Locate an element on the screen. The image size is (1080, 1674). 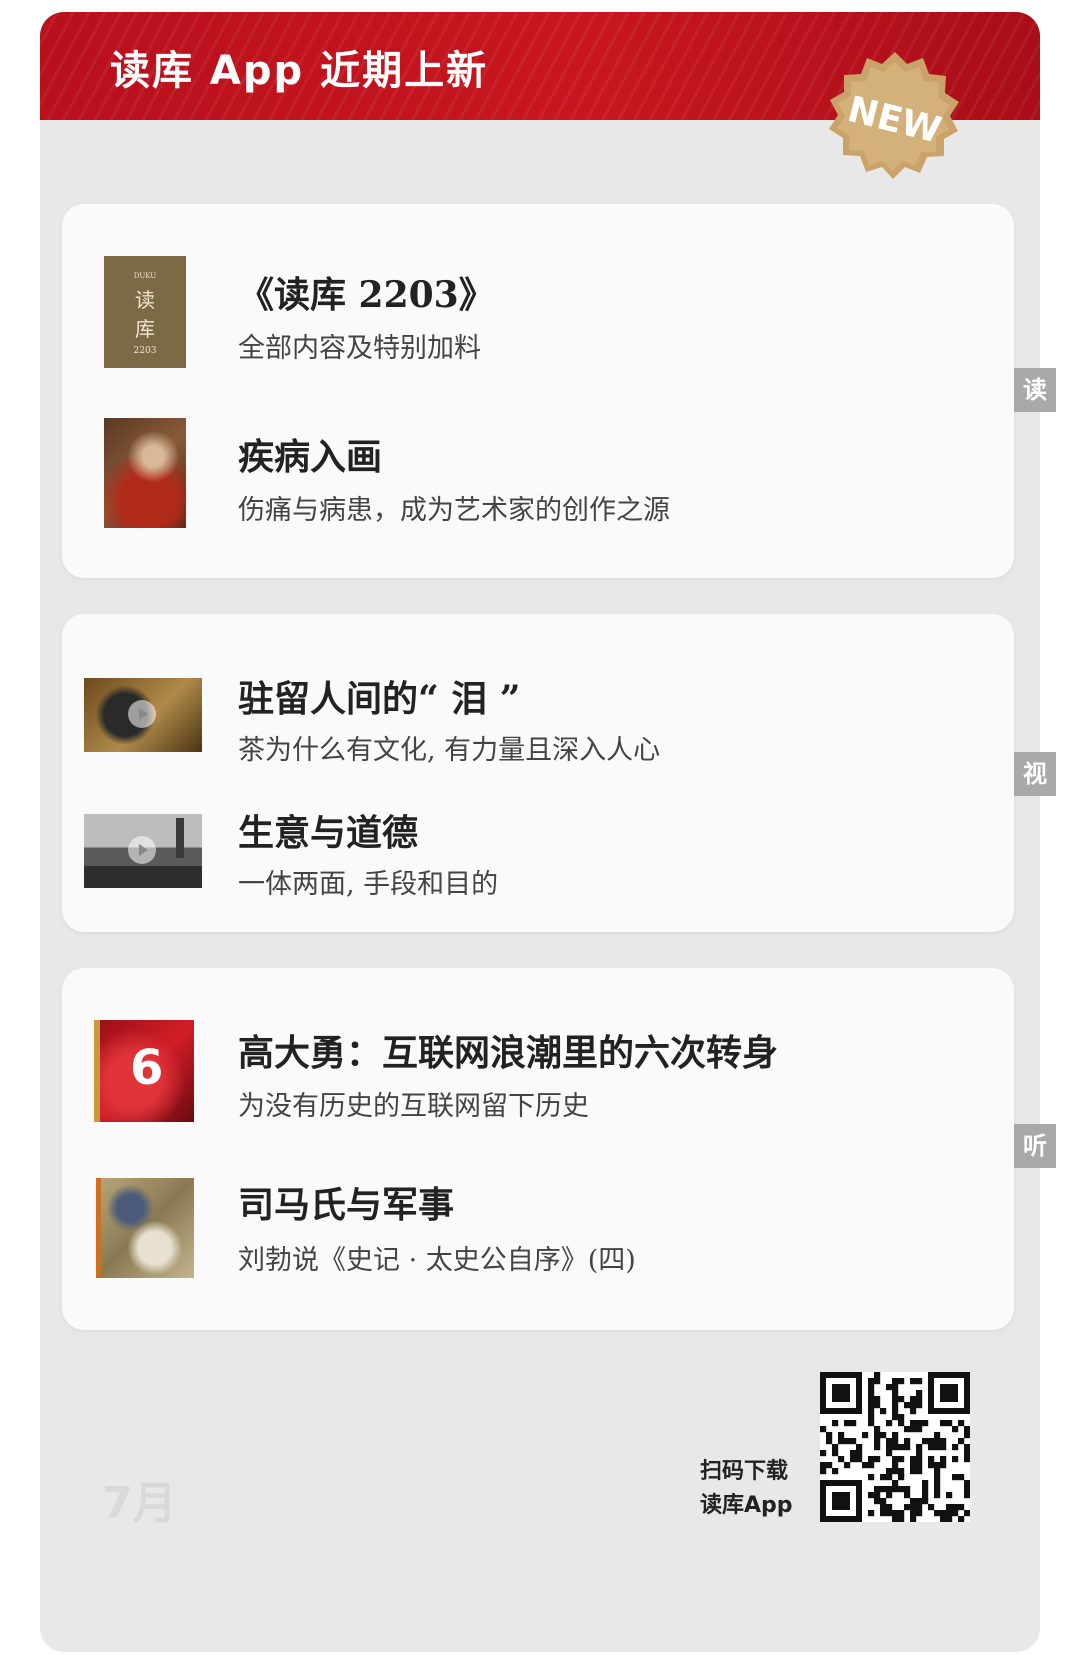
item-subtitle: 茶为什么有文化, 有力量且深入人心 is located at coordinates (449, 750).